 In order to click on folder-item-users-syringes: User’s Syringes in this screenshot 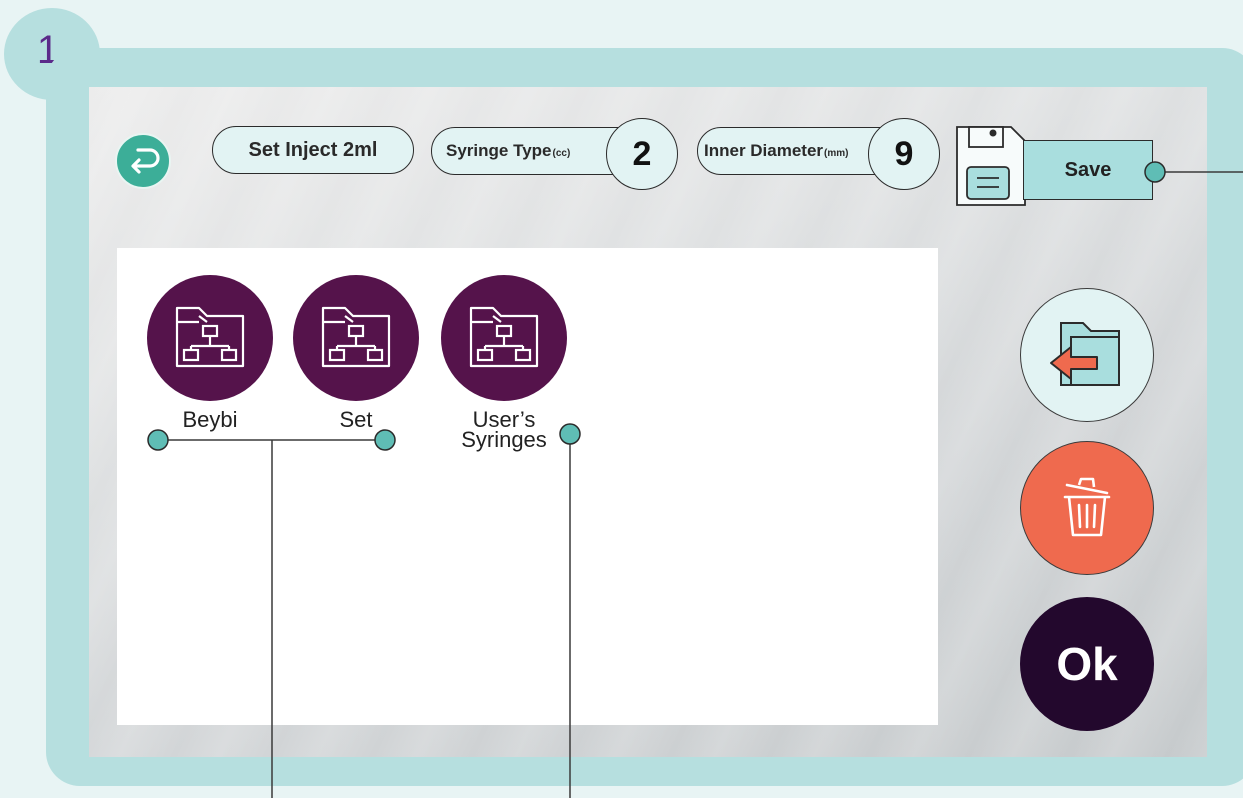, I will do `click(504, 363)`.